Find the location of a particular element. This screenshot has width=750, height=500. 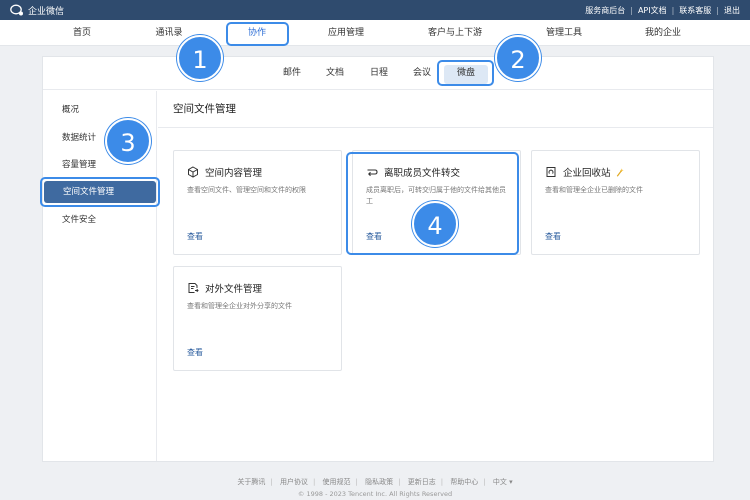

tab-calendar: 日程 is located at coordinates (379, 73).